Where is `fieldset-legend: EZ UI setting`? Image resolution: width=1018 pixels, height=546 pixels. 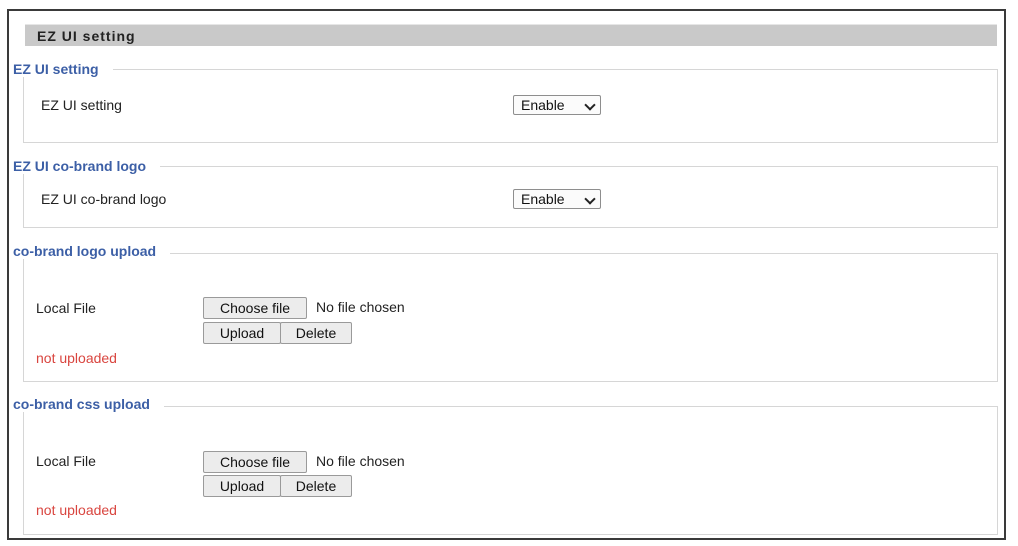 fieldset-legend: EZ UI setting is located at coordinates (63, 69).